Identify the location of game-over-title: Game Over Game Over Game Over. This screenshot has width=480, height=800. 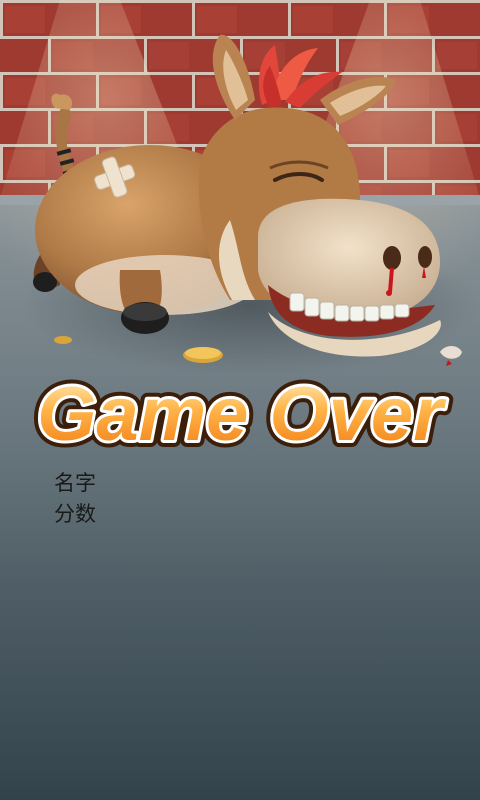
(242, 414).